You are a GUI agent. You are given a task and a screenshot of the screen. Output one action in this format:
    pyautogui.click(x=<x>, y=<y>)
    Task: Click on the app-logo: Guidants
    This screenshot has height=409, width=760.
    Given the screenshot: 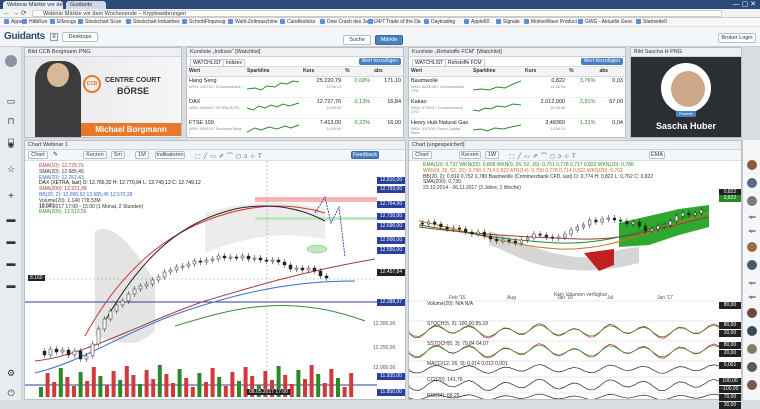 What is the action you would take?
    pyautogui.click(x=24, y=36)
    